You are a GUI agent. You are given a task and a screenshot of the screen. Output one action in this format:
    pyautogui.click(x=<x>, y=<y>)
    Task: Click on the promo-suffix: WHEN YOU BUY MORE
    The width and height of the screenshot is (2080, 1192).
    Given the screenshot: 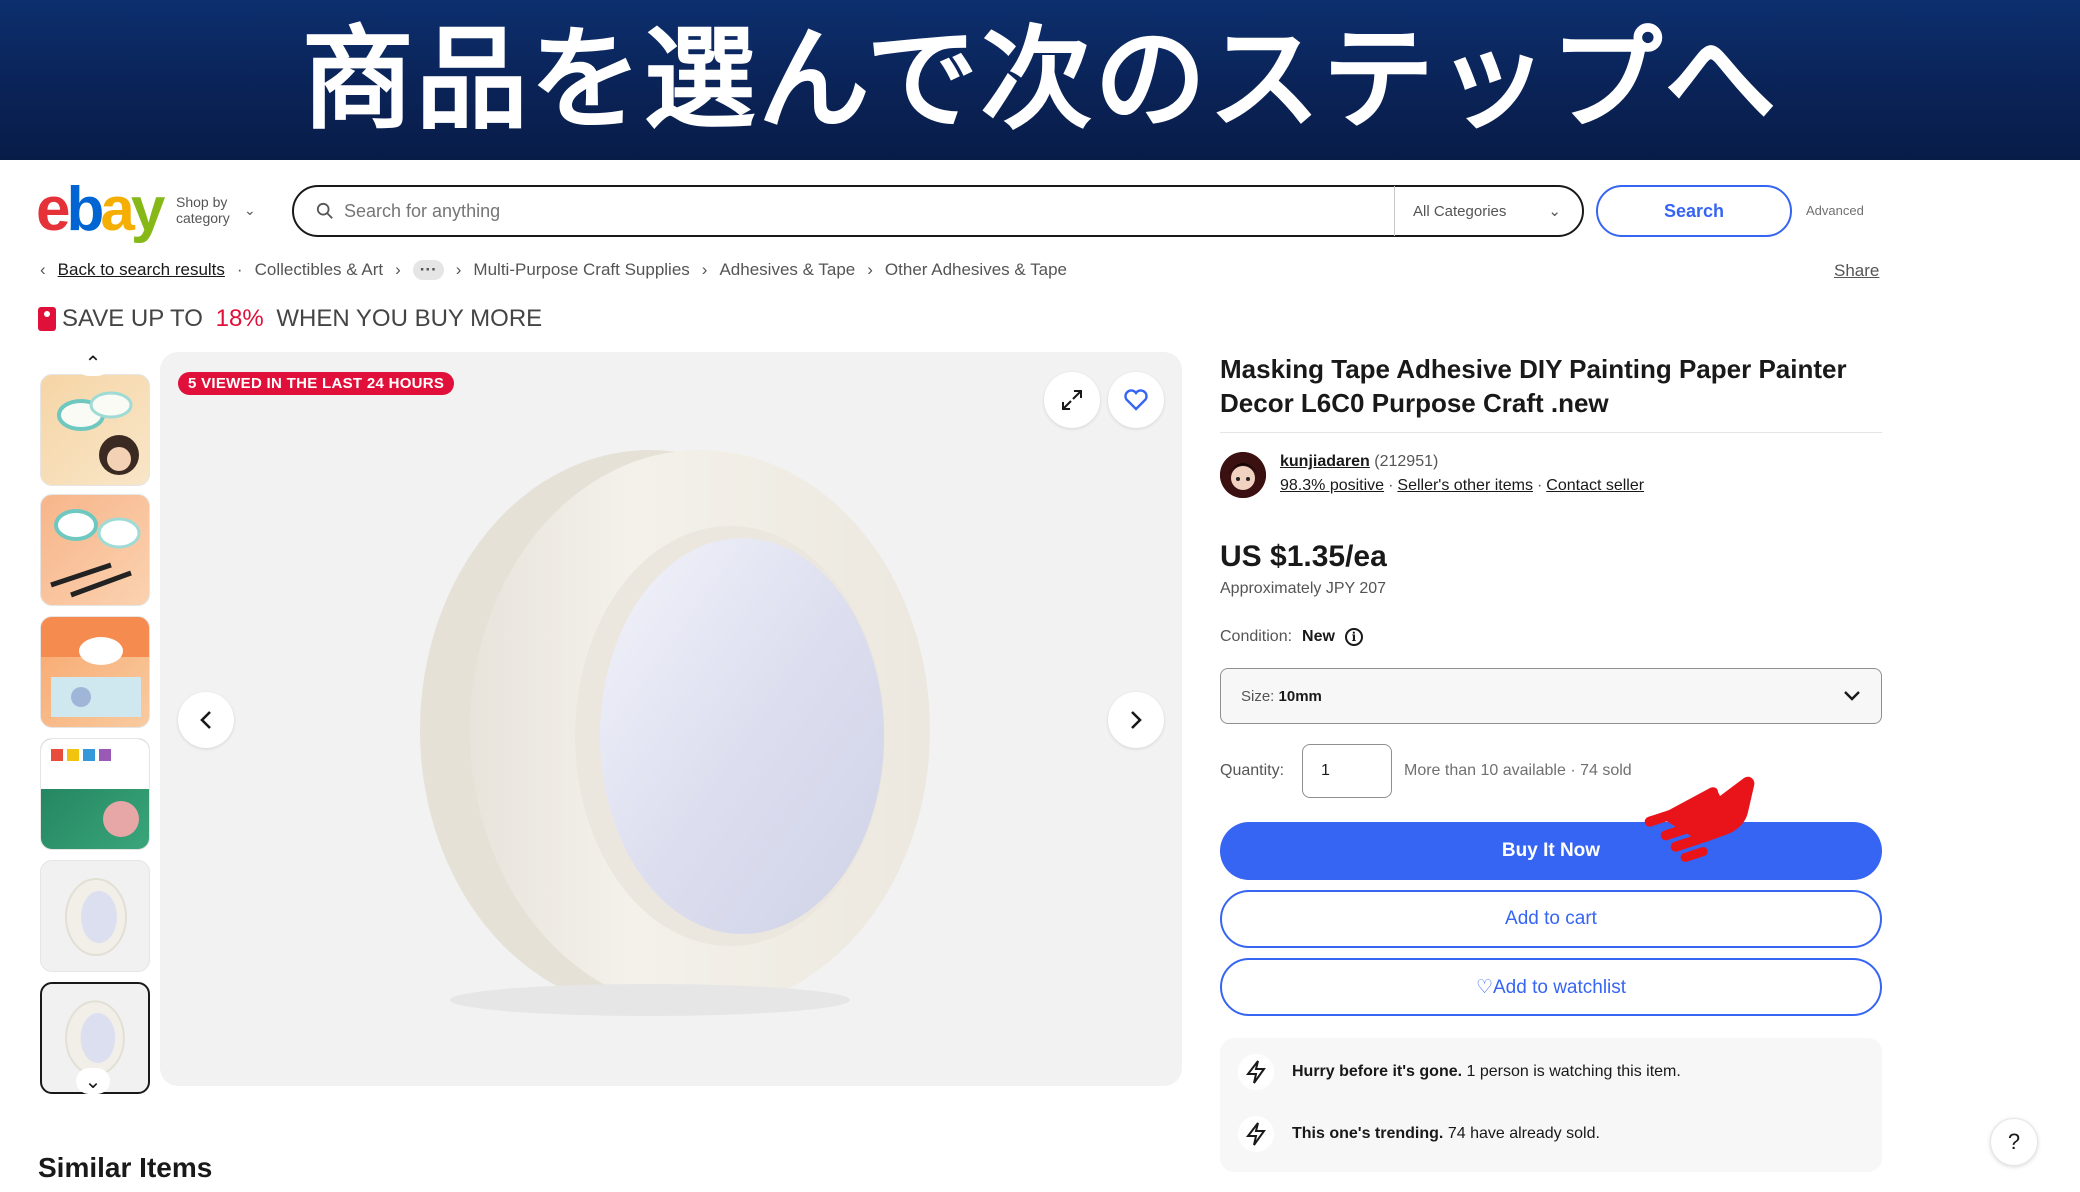 What is the action you would take?
    pyautogui.click(x=406, y=318)
    